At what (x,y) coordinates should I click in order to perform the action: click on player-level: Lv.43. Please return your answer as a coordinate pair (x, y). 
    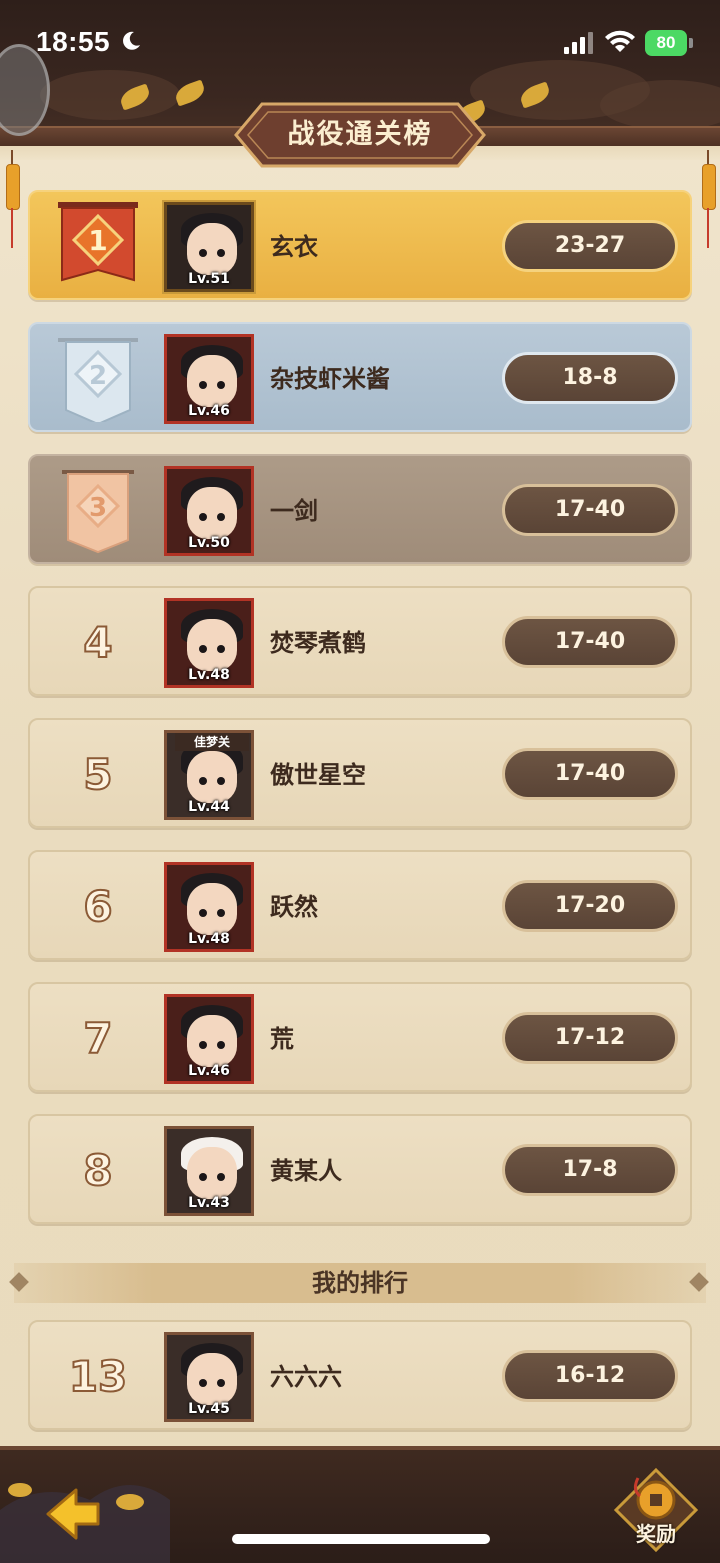
    Looking at the image, I should click on (209, 1203).